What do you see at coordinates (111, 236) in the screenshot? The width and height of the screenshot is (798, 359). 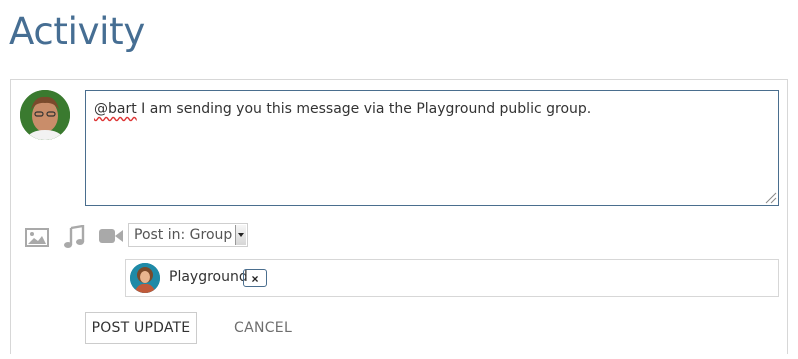 I see `video-icon` at bounding box center [111, 236].